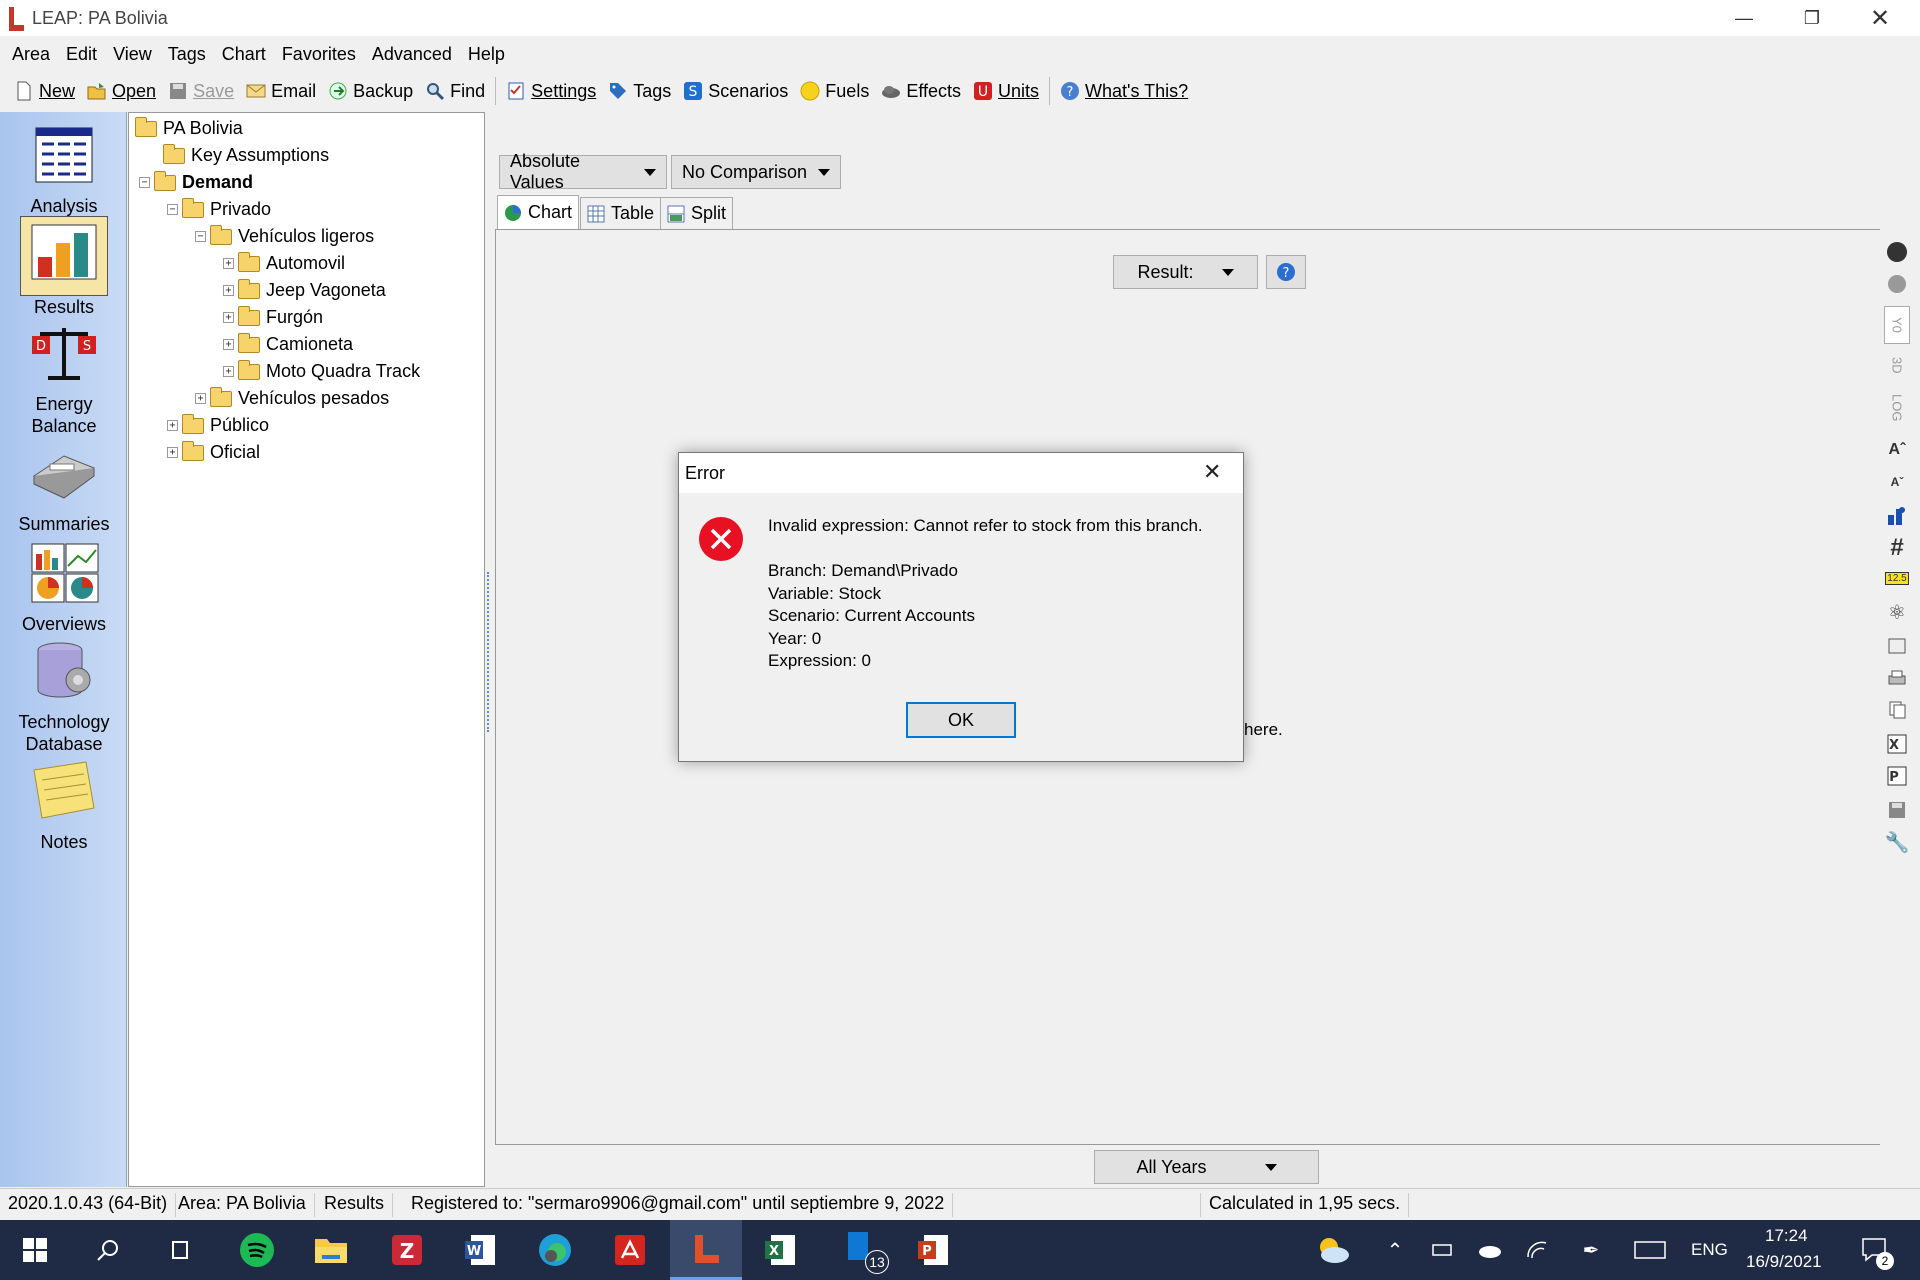  What do you see at coordinates (1786, 1236) in the screenshot?
I see `clock-time: 17:24` at bounding box center [1786, 1236].